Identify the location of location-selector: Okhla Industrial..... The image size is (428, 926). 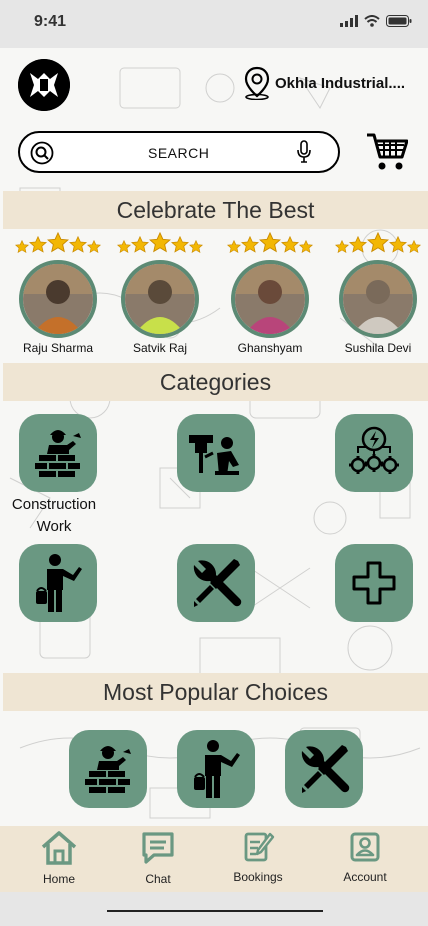
(323, 83).